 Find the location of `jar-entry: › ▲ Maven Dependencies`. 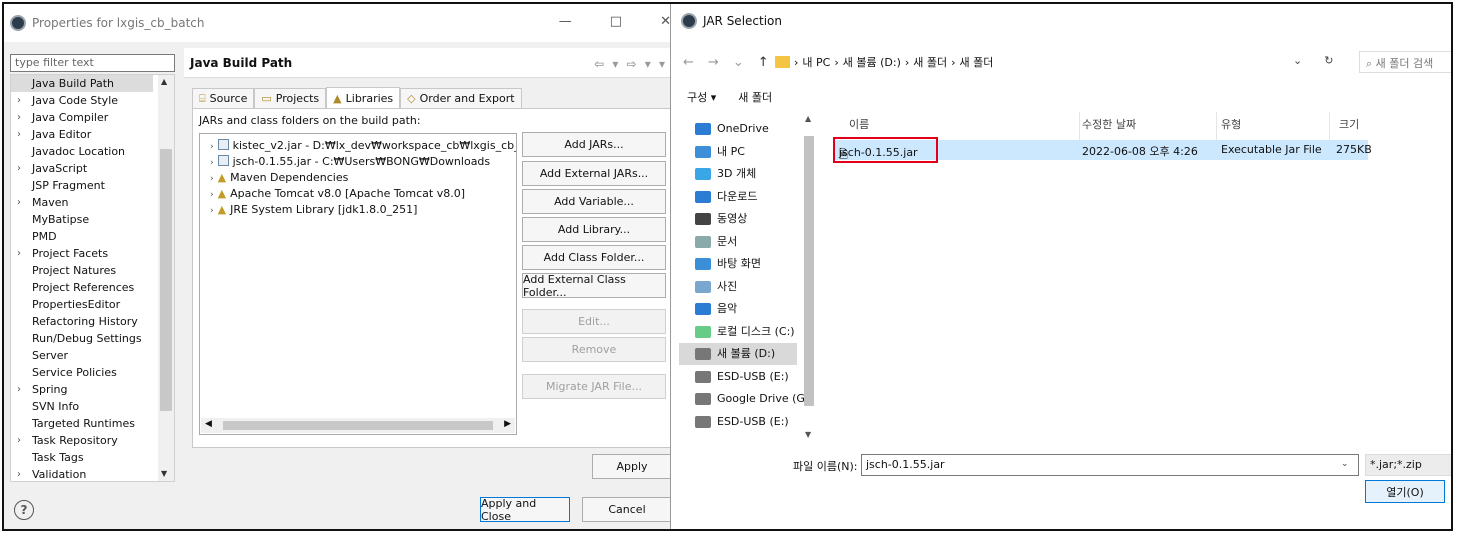

jar-entry: › ▲ Maven Dependencies is located at coordinates (274, 178).